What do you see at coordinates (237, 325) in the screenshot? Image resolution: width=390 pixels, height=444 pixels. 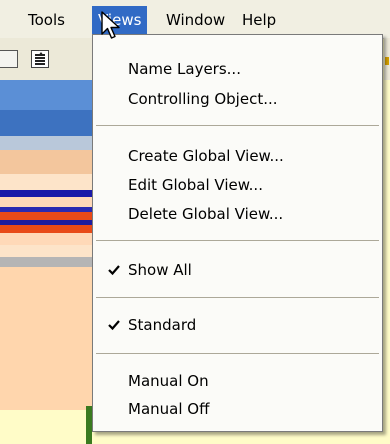 I see `menu-item-standard: Standard` at bounding box center [237, 325].